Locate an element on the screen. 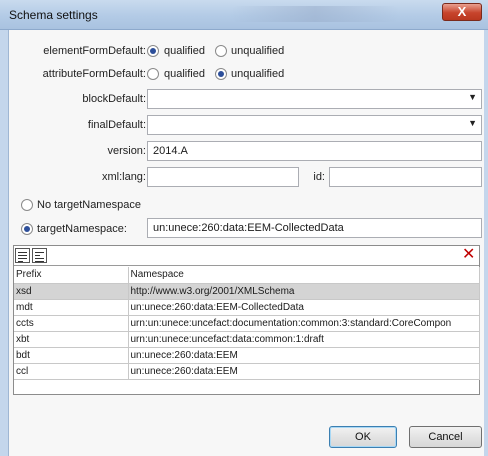 This screenshot has width=488, height=456. column-header-namespace: Namespace is located at coordinates (304, 275).